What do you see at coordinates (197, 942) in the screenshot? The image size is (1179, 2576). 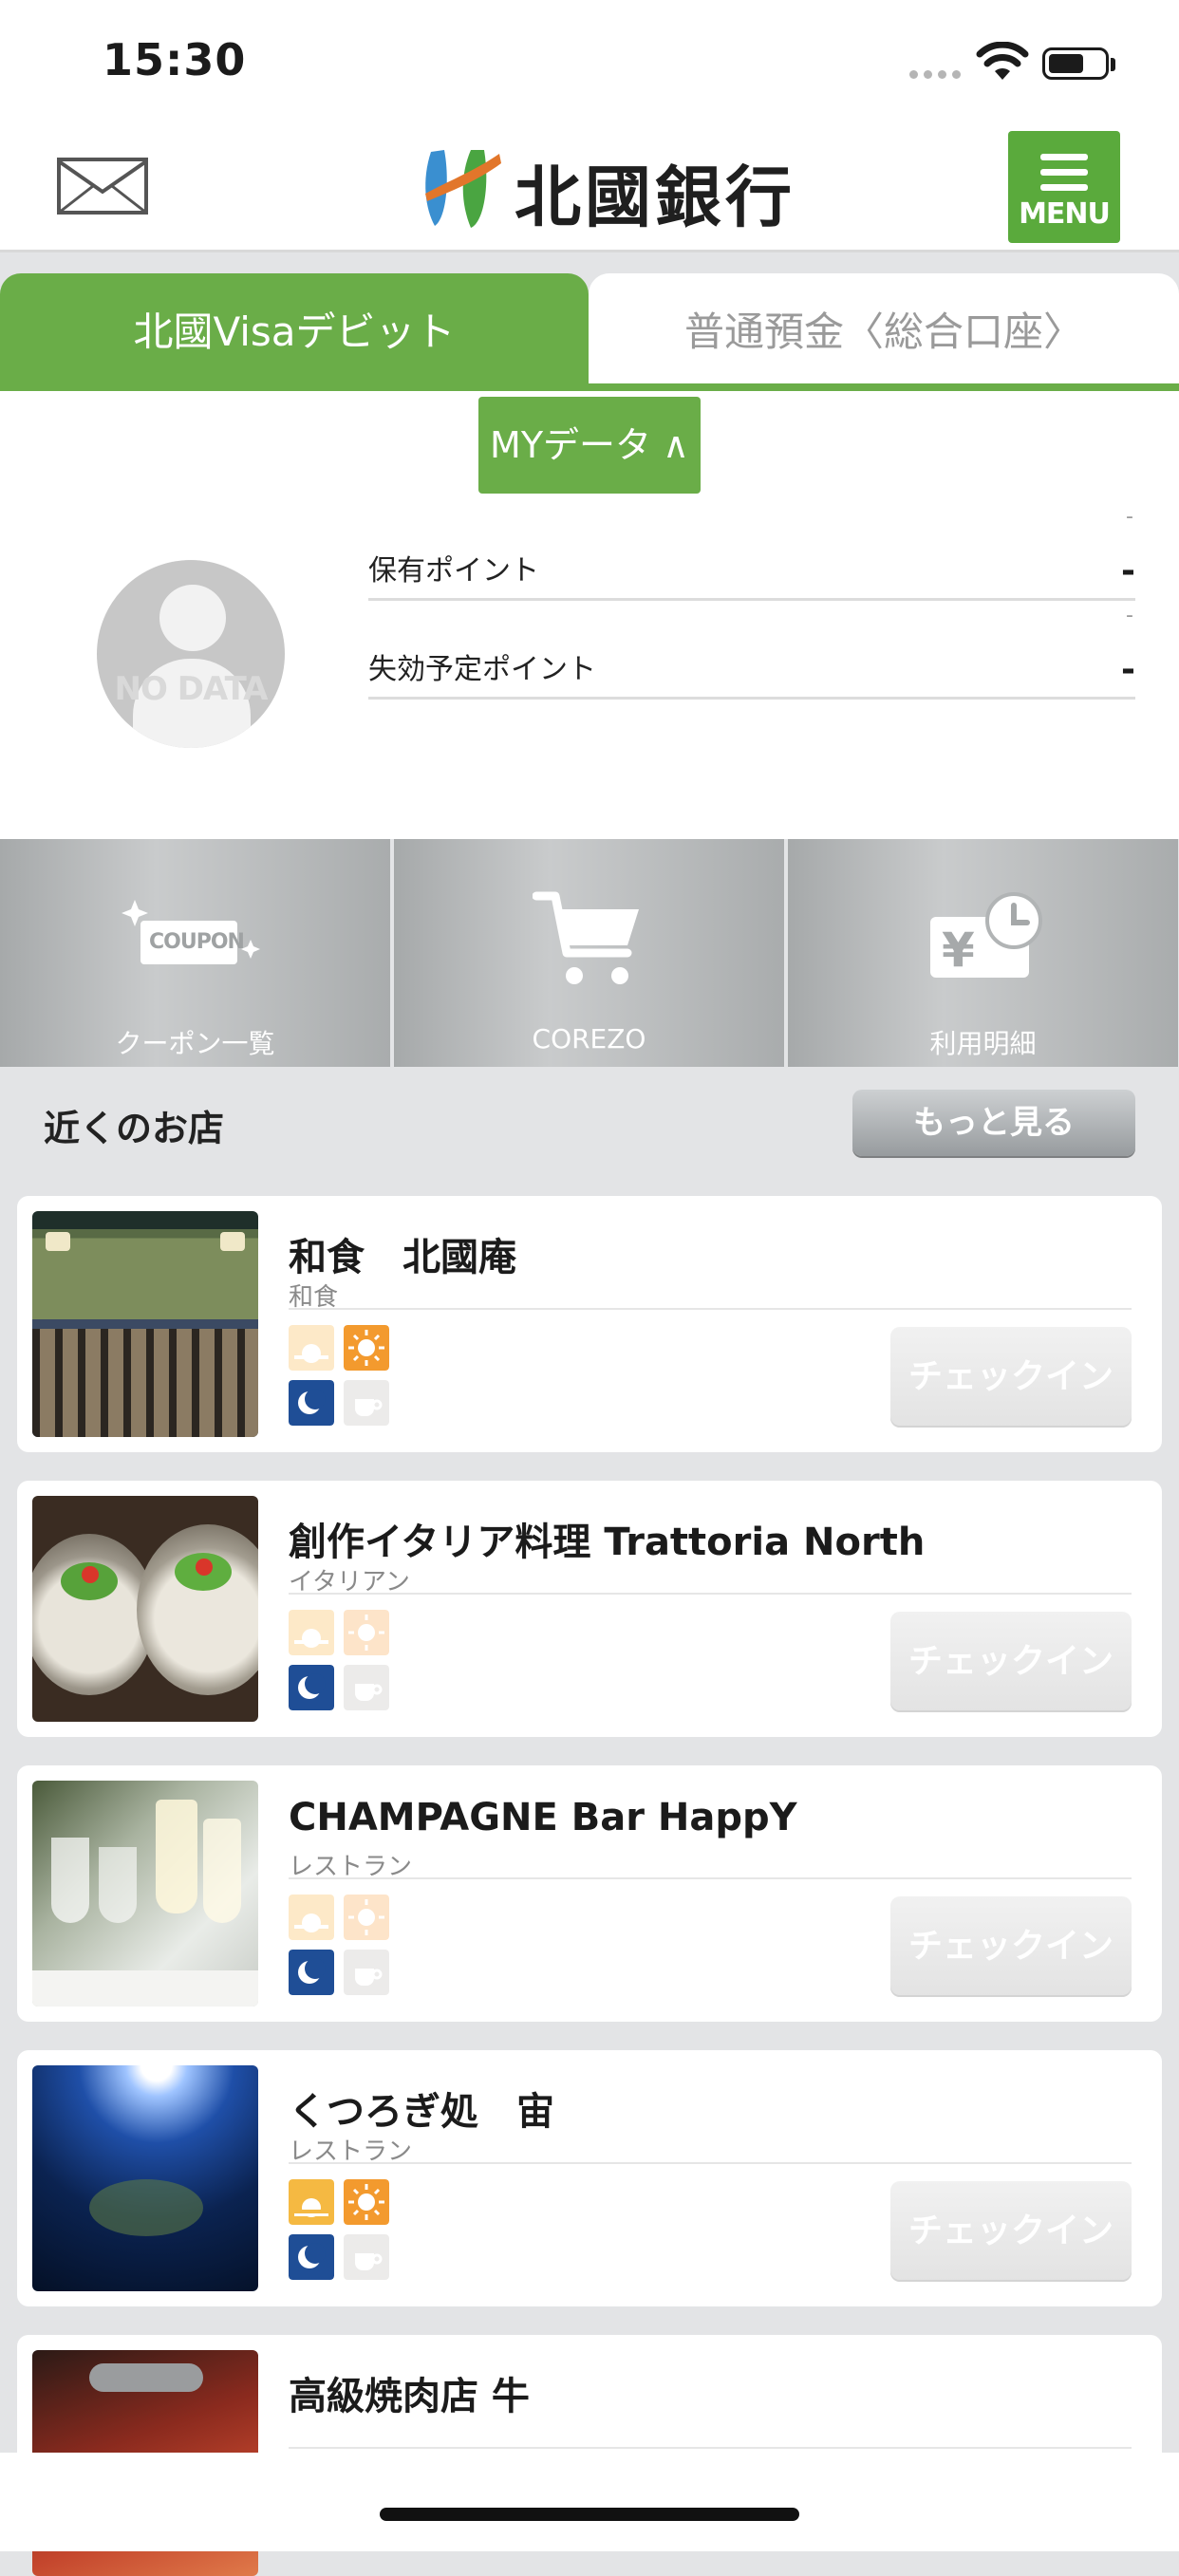 I see `coupon-icon-text: COUPON` at bounding box center [197, 942].